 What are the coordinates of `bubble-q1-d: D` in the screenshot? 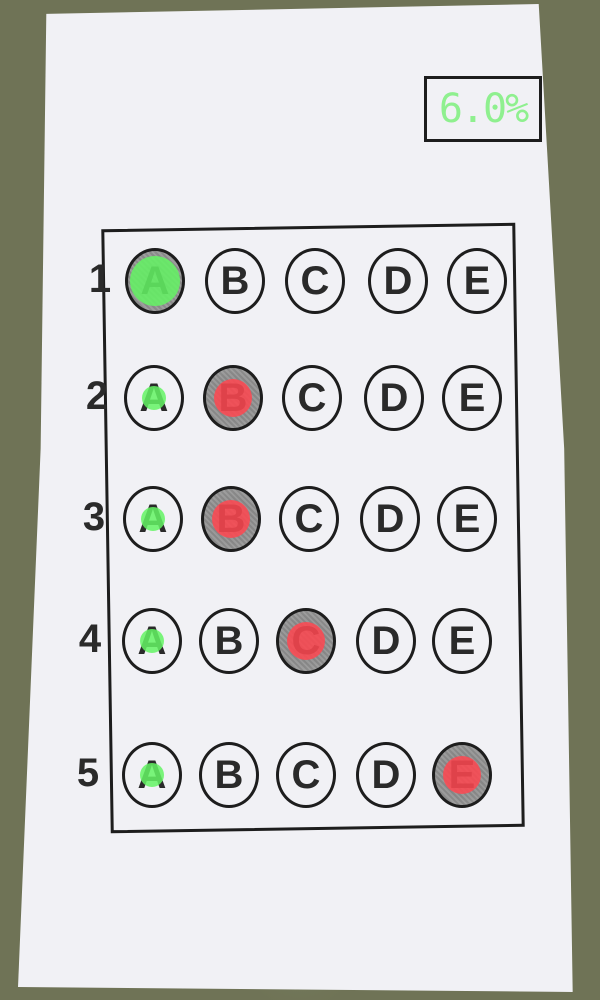 It's located at (398, 281).